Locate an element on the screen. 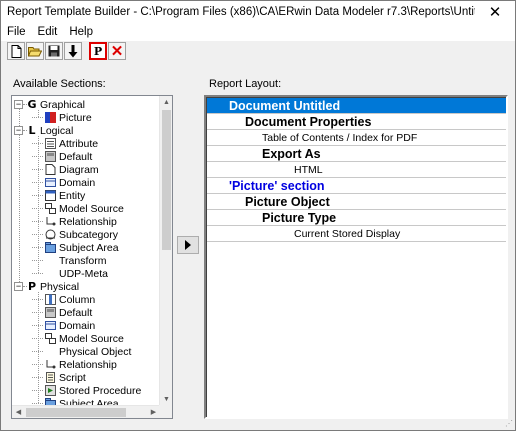  tree-item: Physical Object is located at coordinates (81, 351).